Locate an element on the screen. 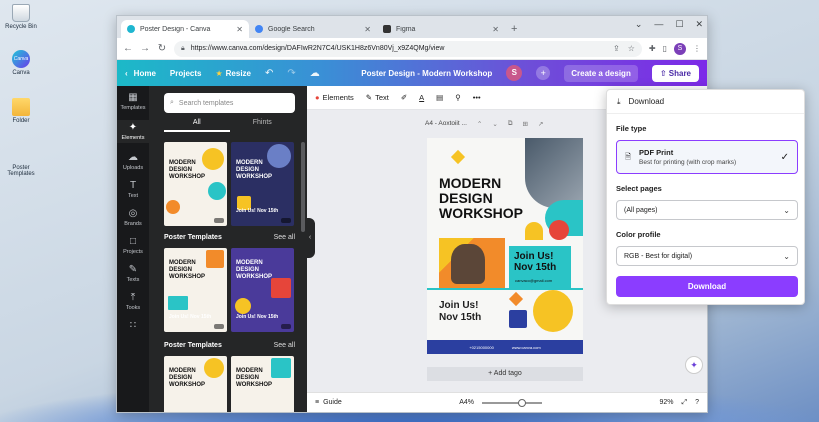 This screenshot has height=422, width=819. tab-fhints: Fhints is located at coordinates (263, 125).